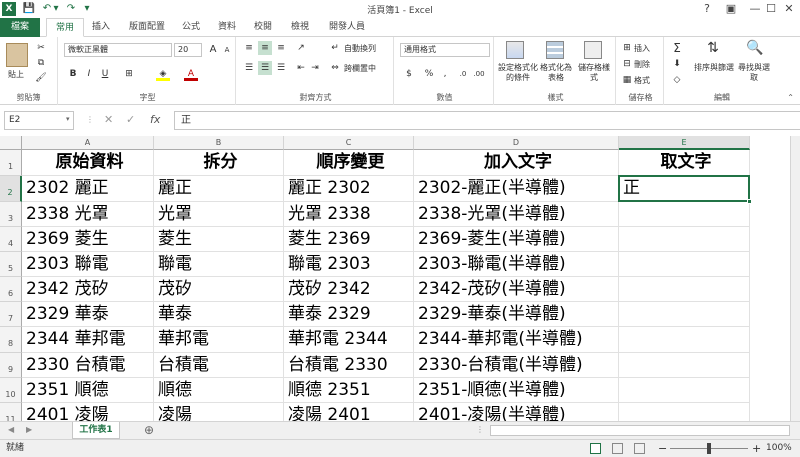 This screenshot has height=457, width=800. What do you see at coordinates (219, 365) in the screenshot?
I see `cell-b9: 台積電` at bounding box center [219, 365].